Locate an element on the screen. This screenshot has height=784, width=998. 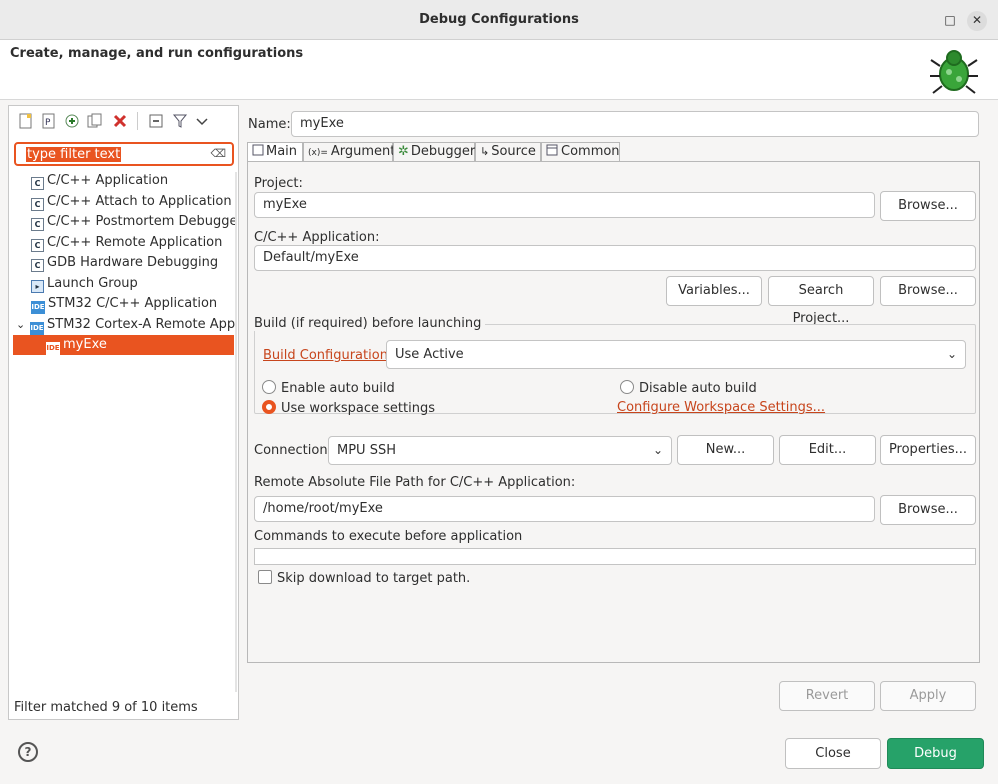
common-icon is located at coordinates (552, 150).